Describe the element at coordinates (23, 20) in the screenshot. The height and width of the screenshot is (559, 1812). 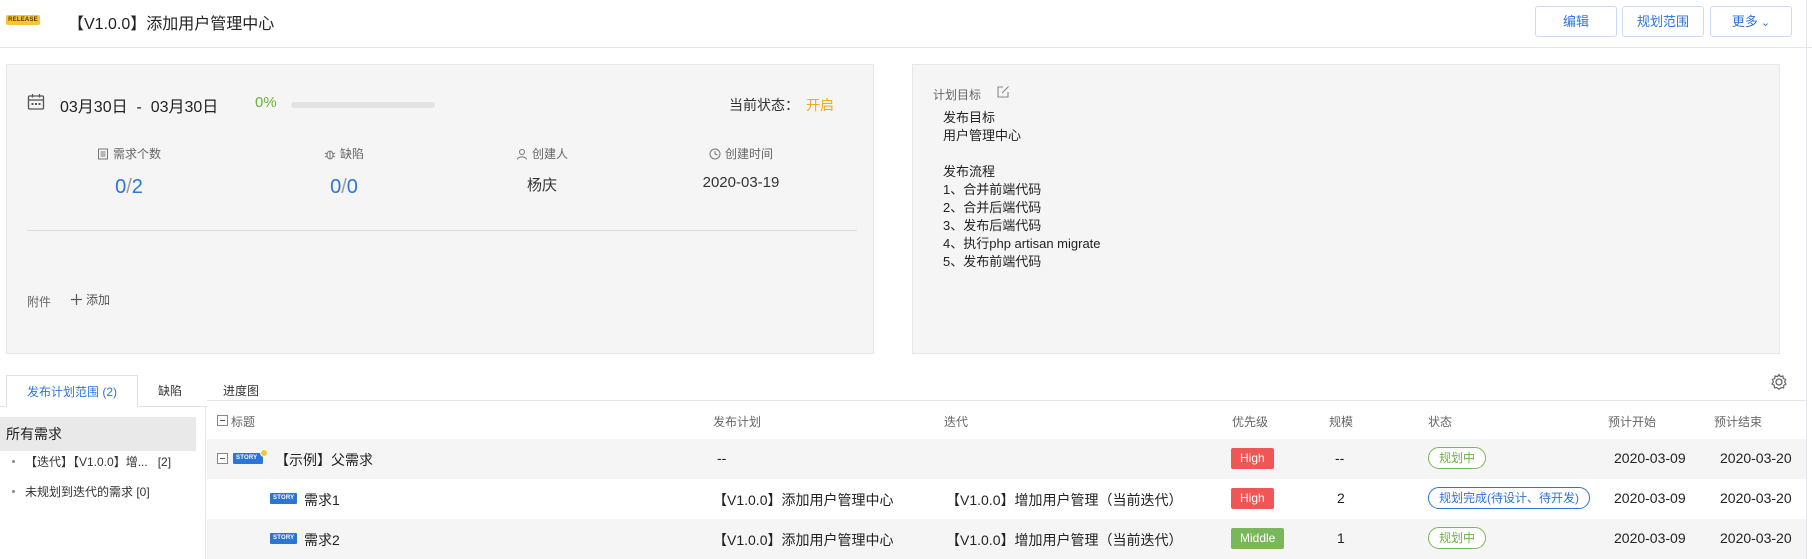
I see `release-badge: RELEASE` at that location.